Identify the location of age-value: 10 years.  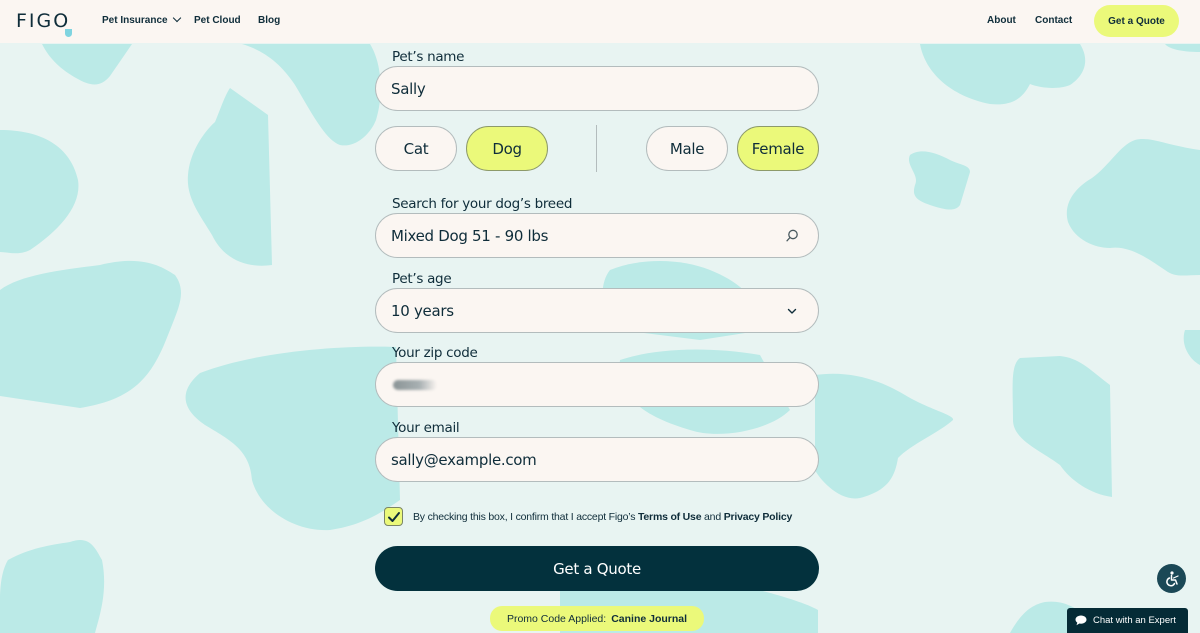
(422, 310).